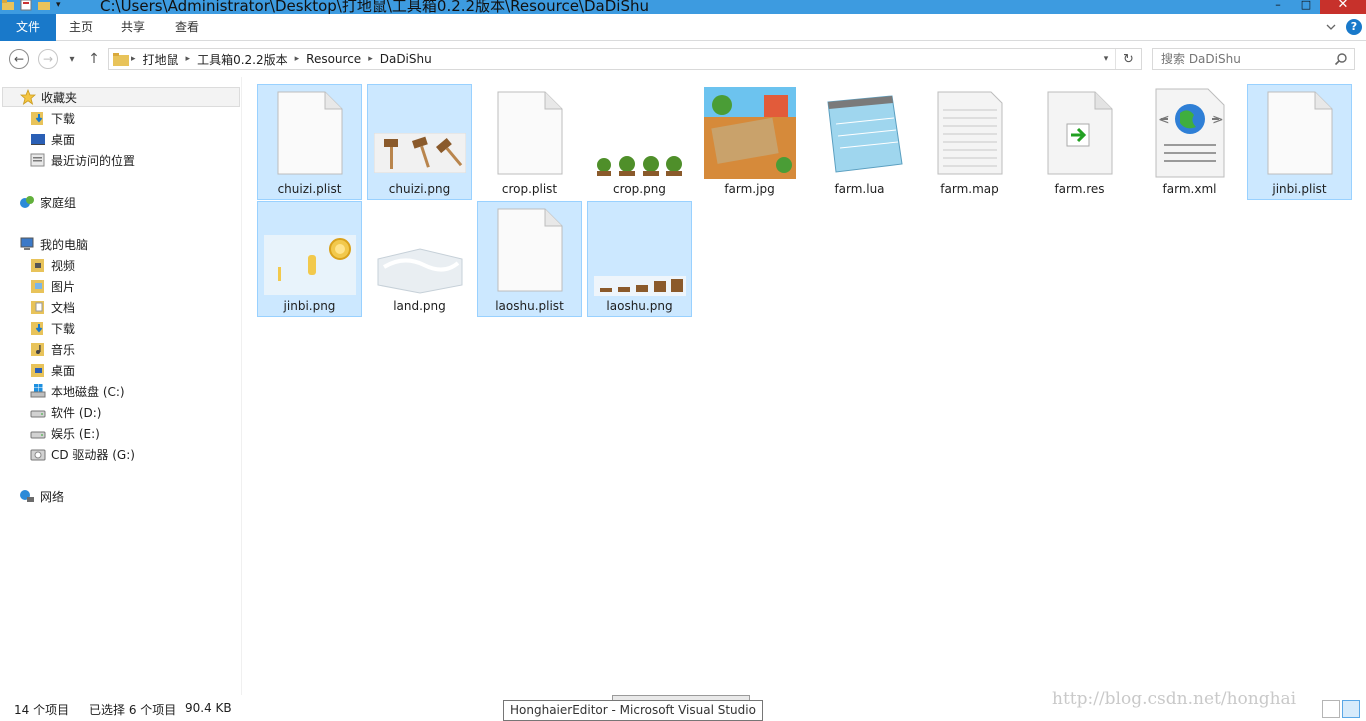  What do you see at coordinates (37, 118) in the screenshot?
I see `downloads-folder-icon` at bounding box center [37, 118].